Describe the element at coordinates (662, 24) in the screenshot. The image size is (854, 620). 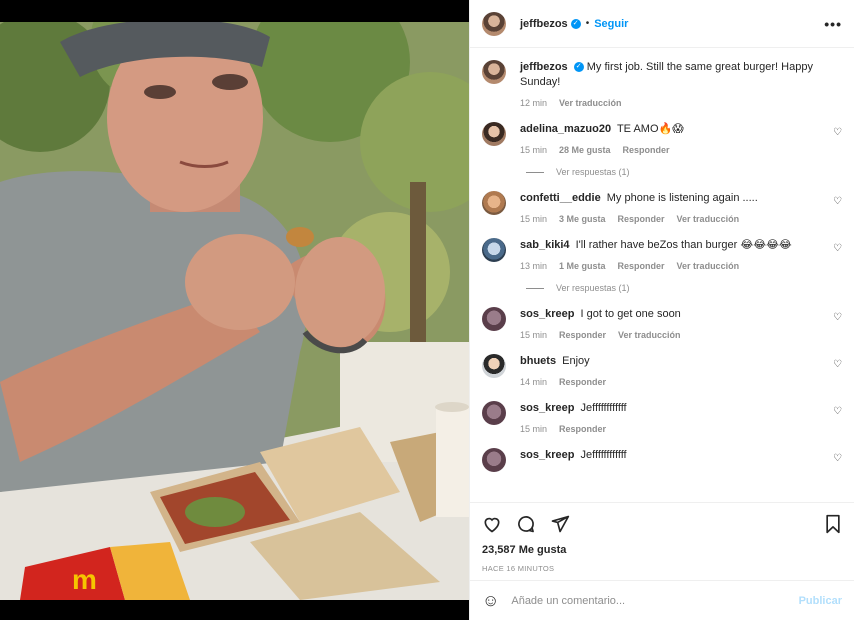
I see `post-header: jeffbezos ✓ • Seguir •••` at that location.